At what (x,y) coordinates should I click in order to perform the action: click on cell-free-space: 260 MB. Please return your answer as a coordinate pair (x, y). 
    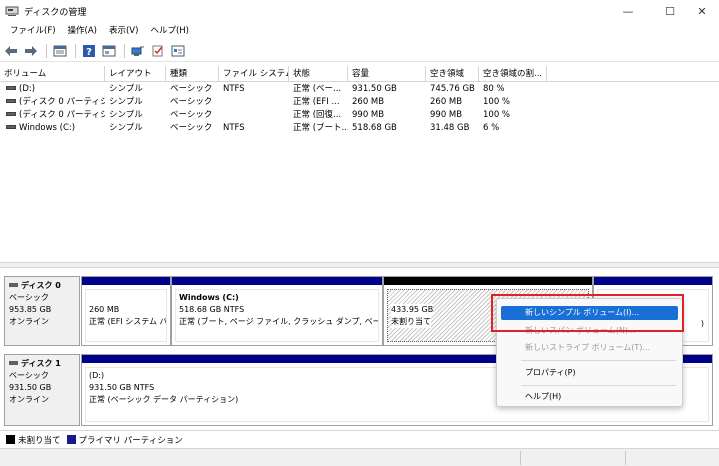
    Looking at the image, I should click on (446, 102).